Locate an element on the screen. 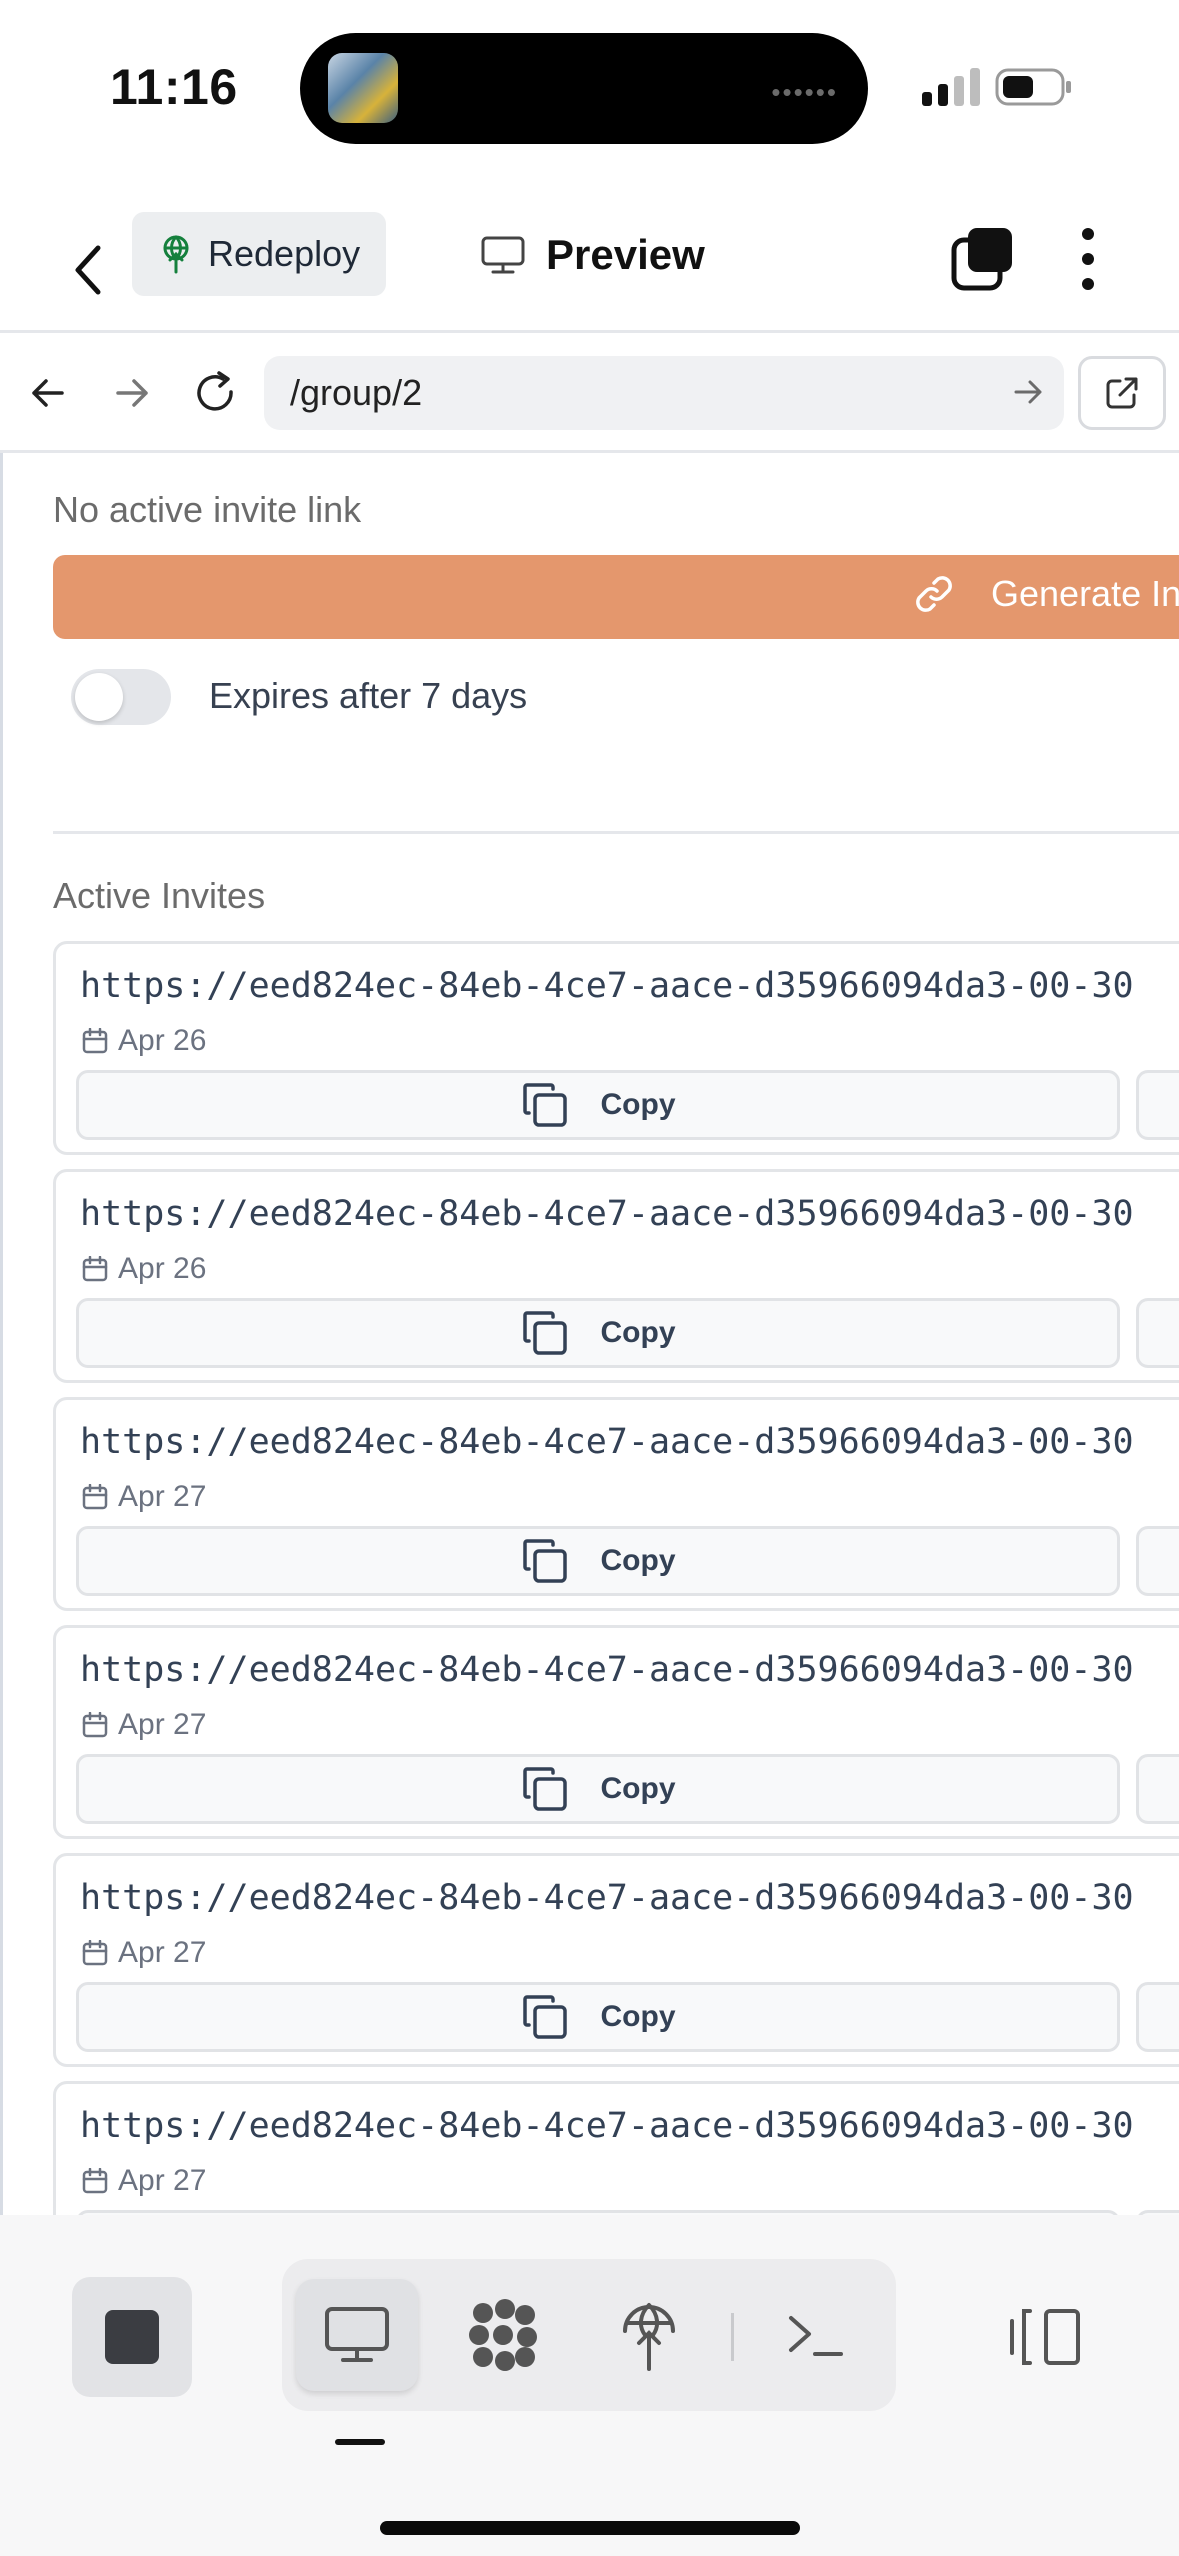 This screenshot has height=2556, width=1179. expires-toggle is located at coordinates (121, 697).